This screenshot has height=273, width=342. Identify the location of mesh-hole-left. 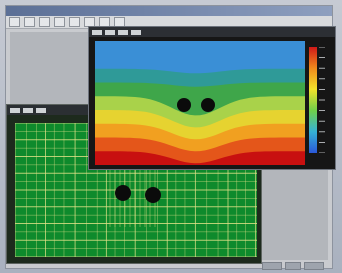
(123, 193).